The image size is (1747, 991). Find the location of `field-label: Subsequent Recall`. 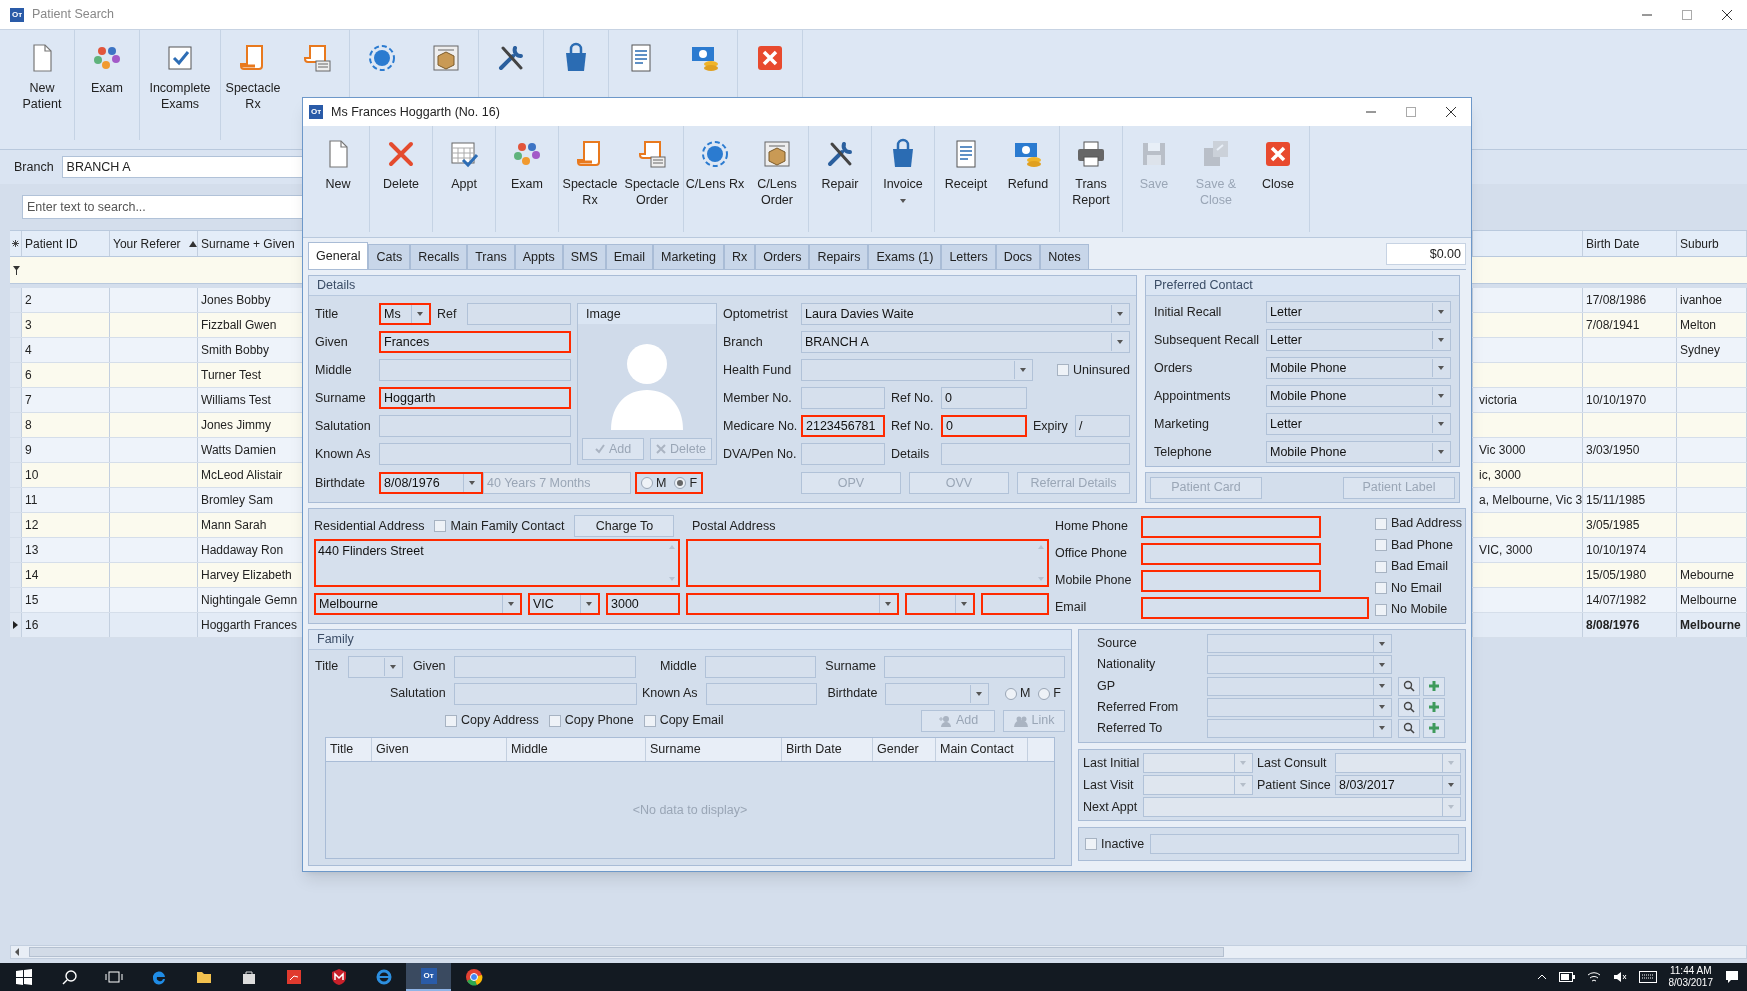

field-label: Subsequent Recall is located at coordinates (1207, 340).